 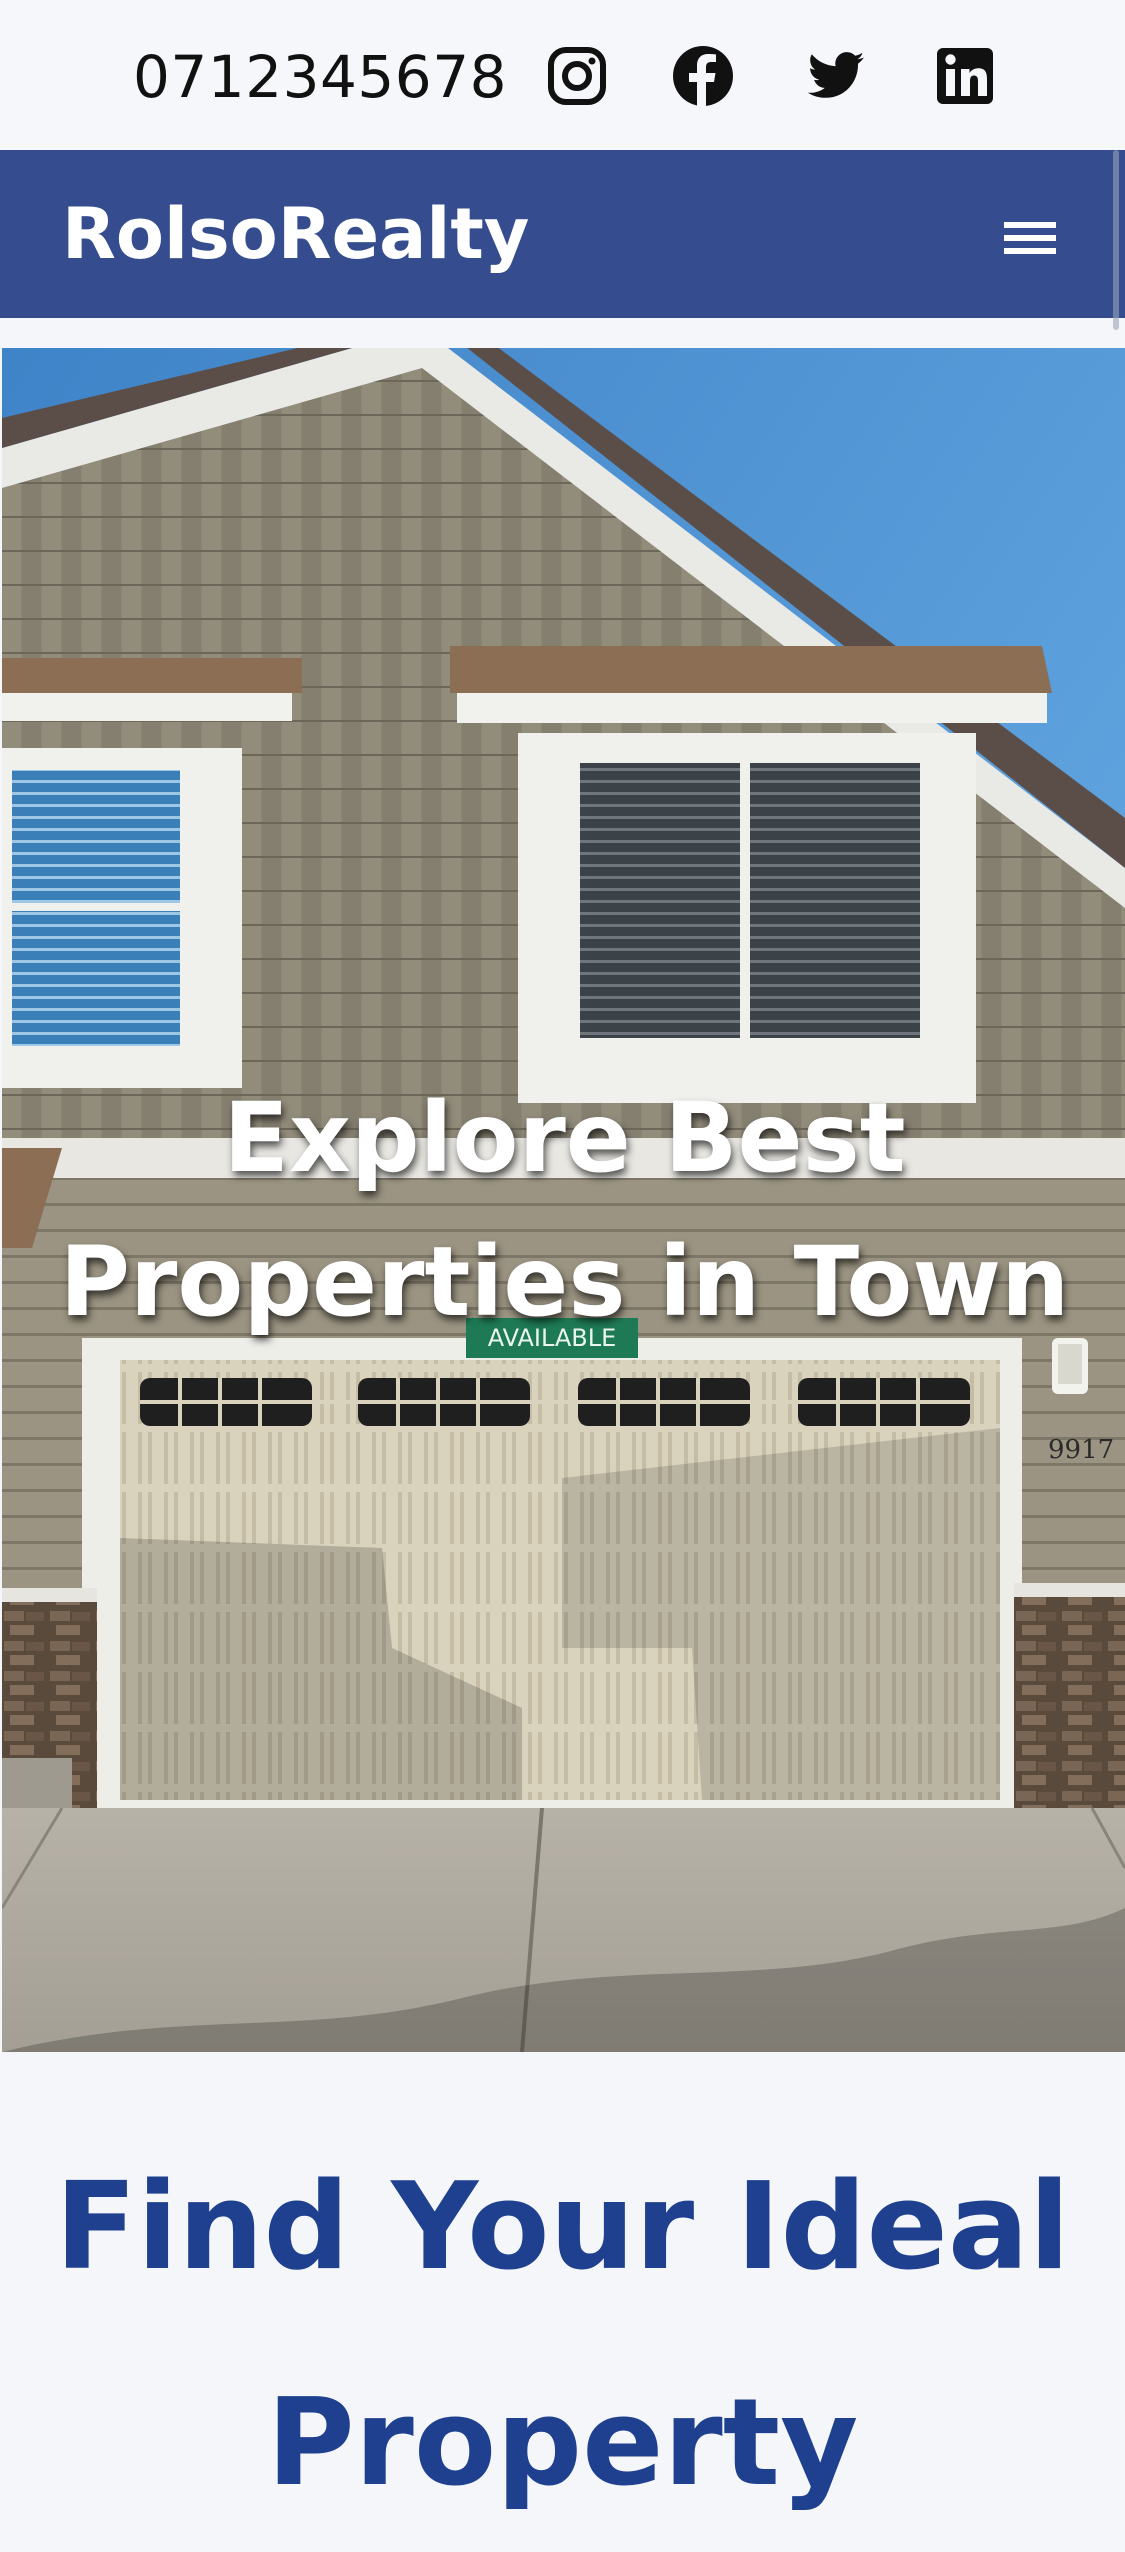 What do you see at coordinates (563, 1210) in the screenshot?
I see `hero-title: Explore Best Properties in Town` at bounding box center [563, 1210].